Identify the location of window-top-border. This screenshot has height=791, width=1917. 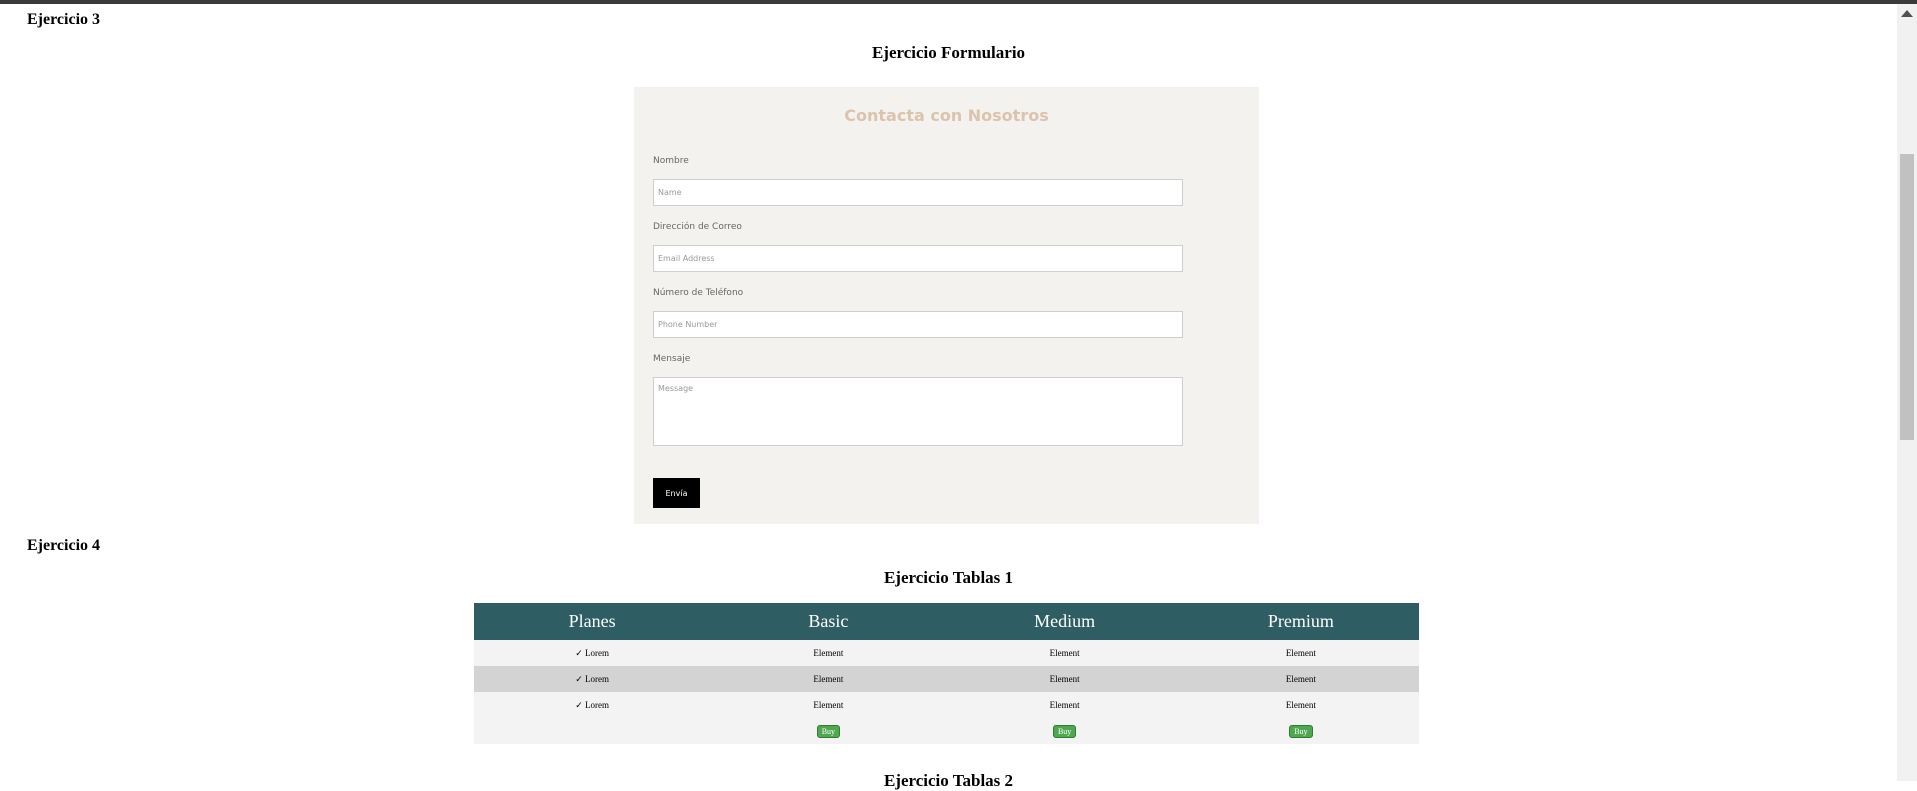
(958, 2).